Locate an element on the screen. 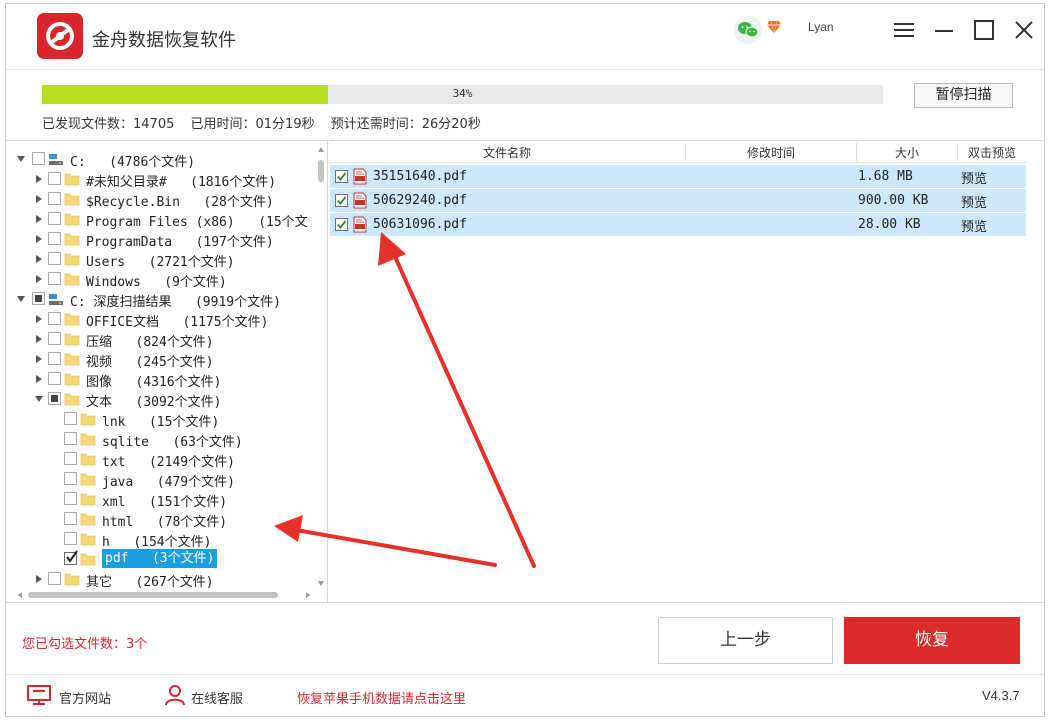  pdf-file-icon is located at coordinates (360, 176).